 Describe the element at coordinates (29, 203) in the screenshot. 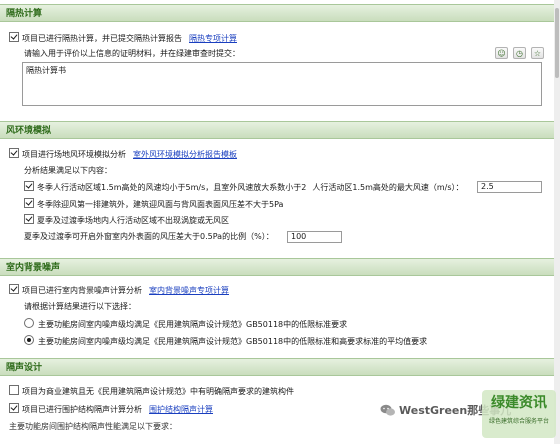

I see `wind-item2-checkbox` at that location.